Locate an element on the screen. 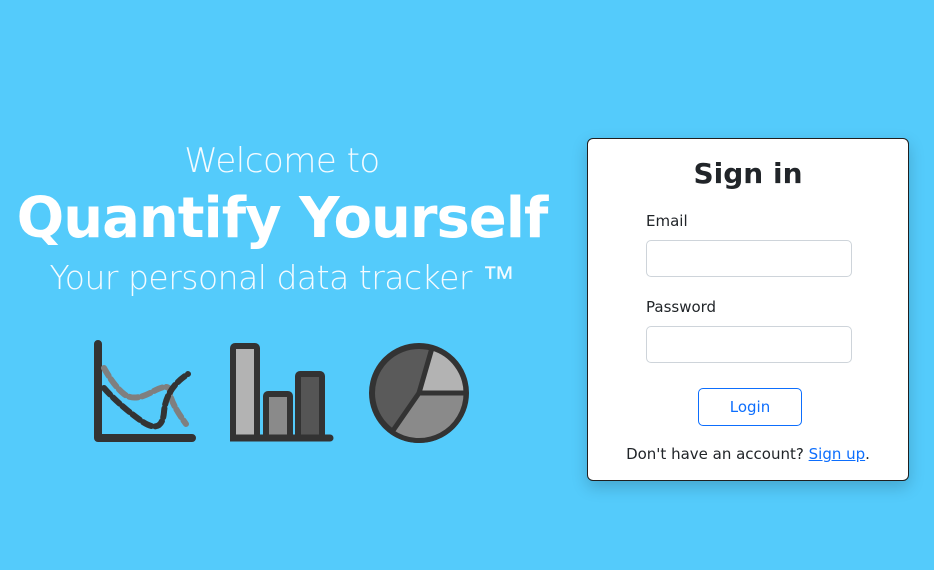 The height and width of the screenshot is (570, 934). signup-suffix: . is located at coordinates (867, 454).